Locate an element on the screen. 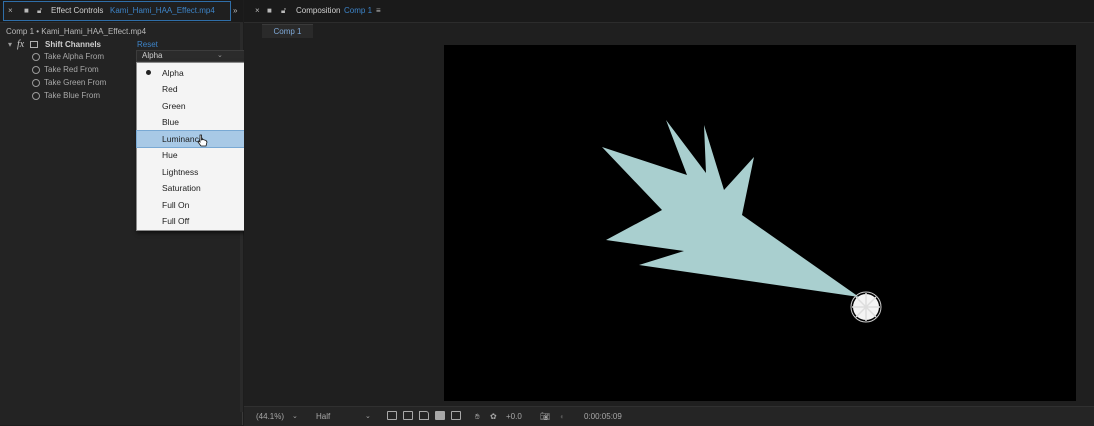 The width and height of the screenshot is (1094, 426). menu-item-green: Green is located at coordinates (191, 106).